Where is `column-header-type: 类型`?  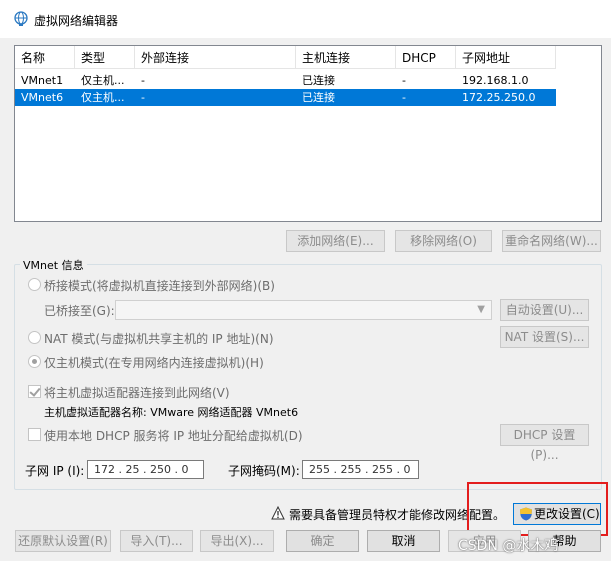
column-header-type: 类型 is located at coordinates (105, 57).